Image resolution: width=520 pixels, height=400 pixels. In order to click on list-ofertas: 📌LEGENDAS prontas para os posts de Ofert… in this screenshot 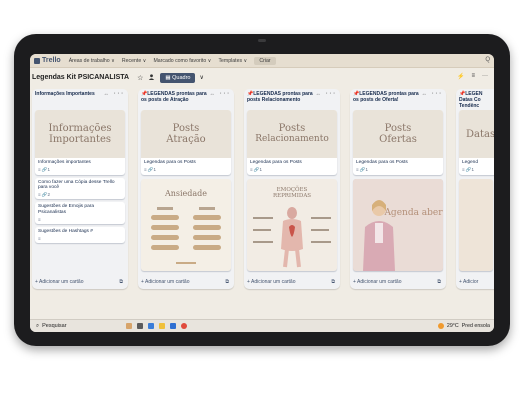, I will do `click(398, 189)`.